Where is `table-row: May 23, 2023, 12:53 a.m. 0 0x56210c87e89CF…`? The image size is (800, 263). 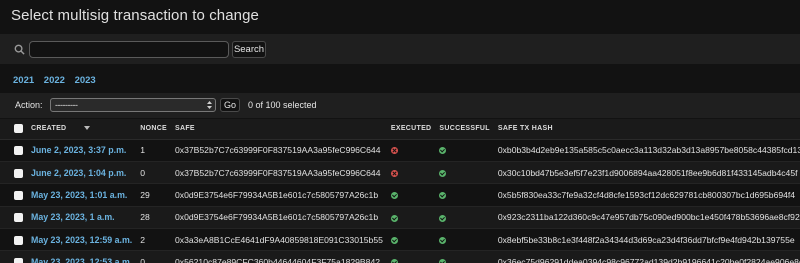 table-row: May 23, 2023, 12:53 a.m. 0 0x56210c87e89CF… is located at coordinates (400, 256).